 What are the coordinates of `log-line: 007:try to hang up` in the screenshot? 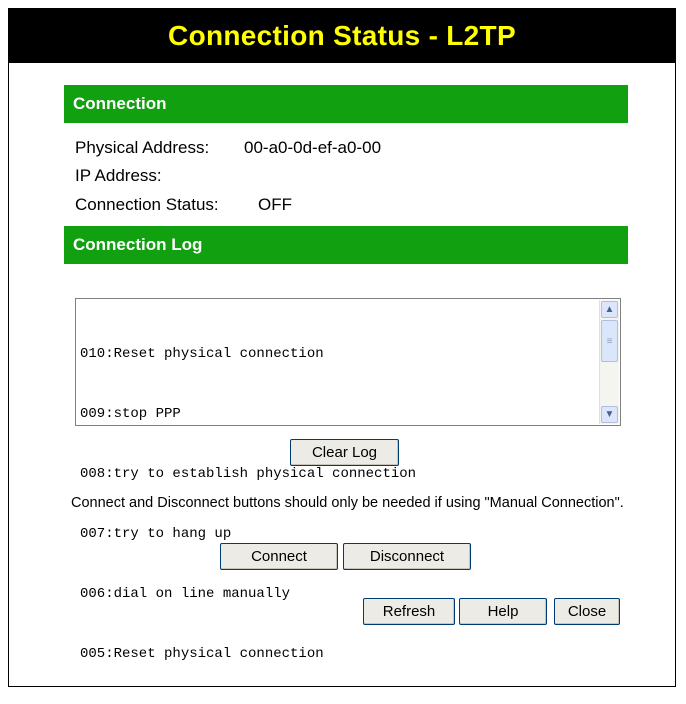 It's located at (156, 534).